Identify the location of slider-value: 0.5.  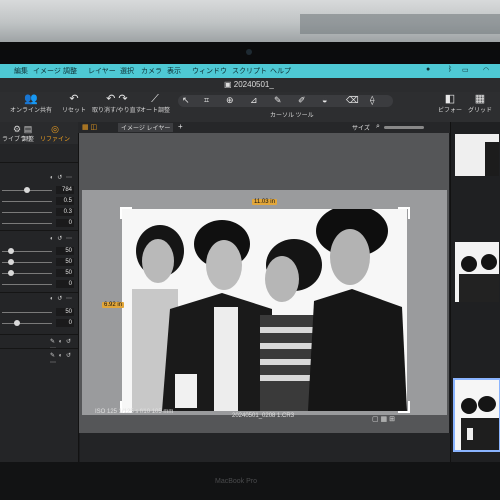
(65, 201).